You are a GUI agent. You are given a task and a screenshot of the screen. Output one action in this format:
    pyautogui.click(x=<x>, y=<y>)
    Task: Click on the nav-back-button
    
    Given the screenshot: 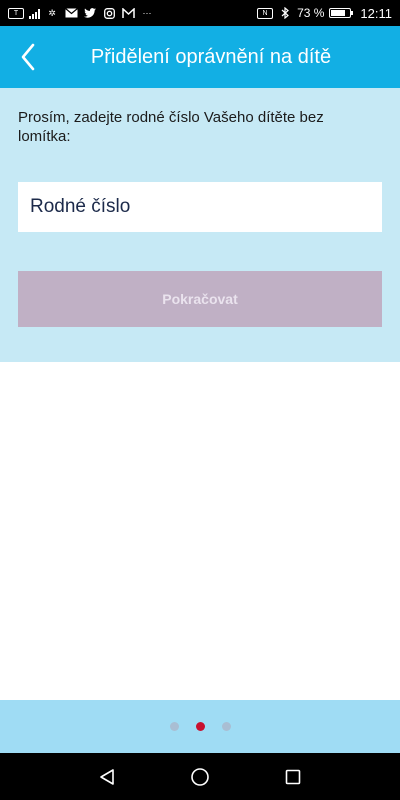 What is the action you would take?
    pyautogui.click(x=107, y=777)
    